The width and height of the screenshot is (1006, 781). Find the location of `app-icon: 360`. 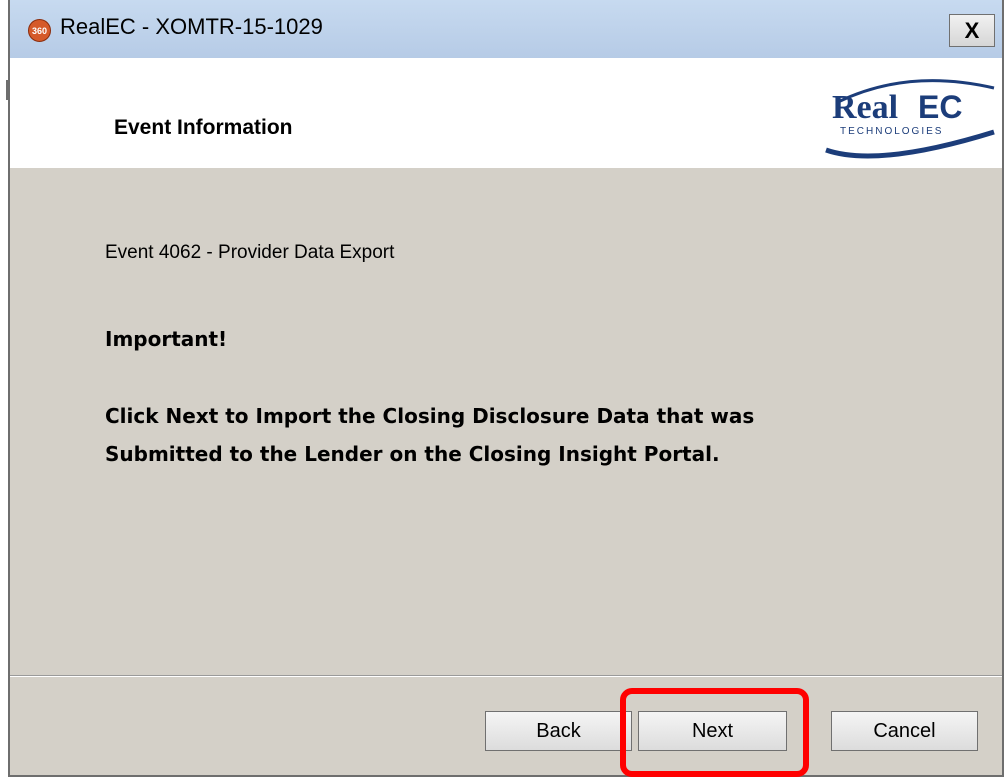

app-icon: 360 is located at coordinates (39, 30).